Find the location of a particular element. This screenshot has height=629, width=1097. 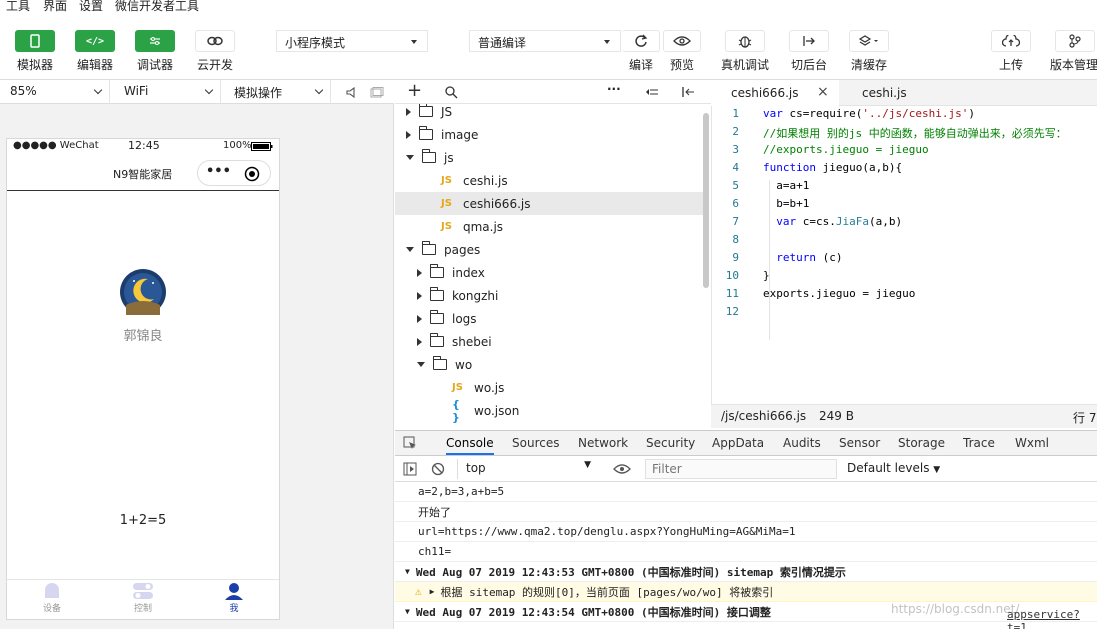

toggle-panel-icon is located at coordinates (688, 92).